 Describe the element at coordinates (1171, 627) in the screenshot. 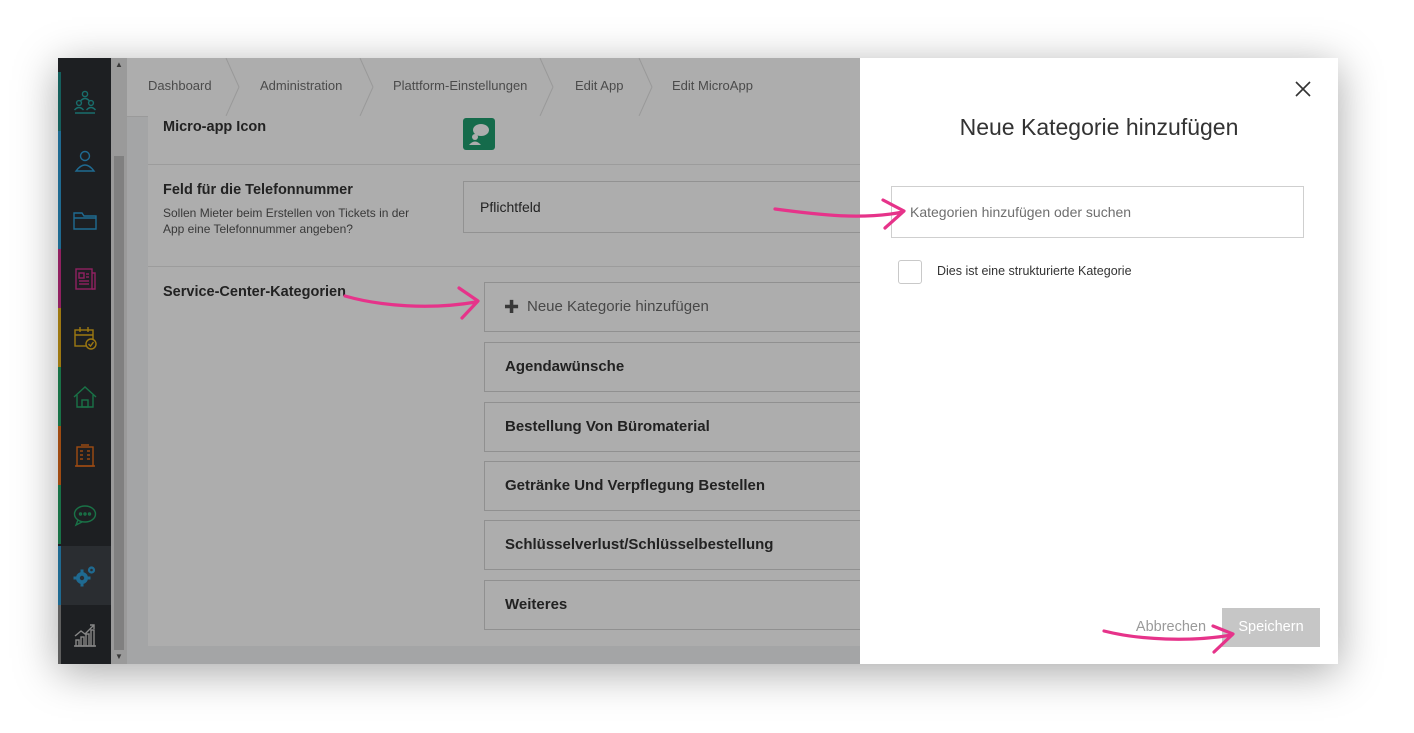

I see `cancel-button: Abbrechen` at that location.